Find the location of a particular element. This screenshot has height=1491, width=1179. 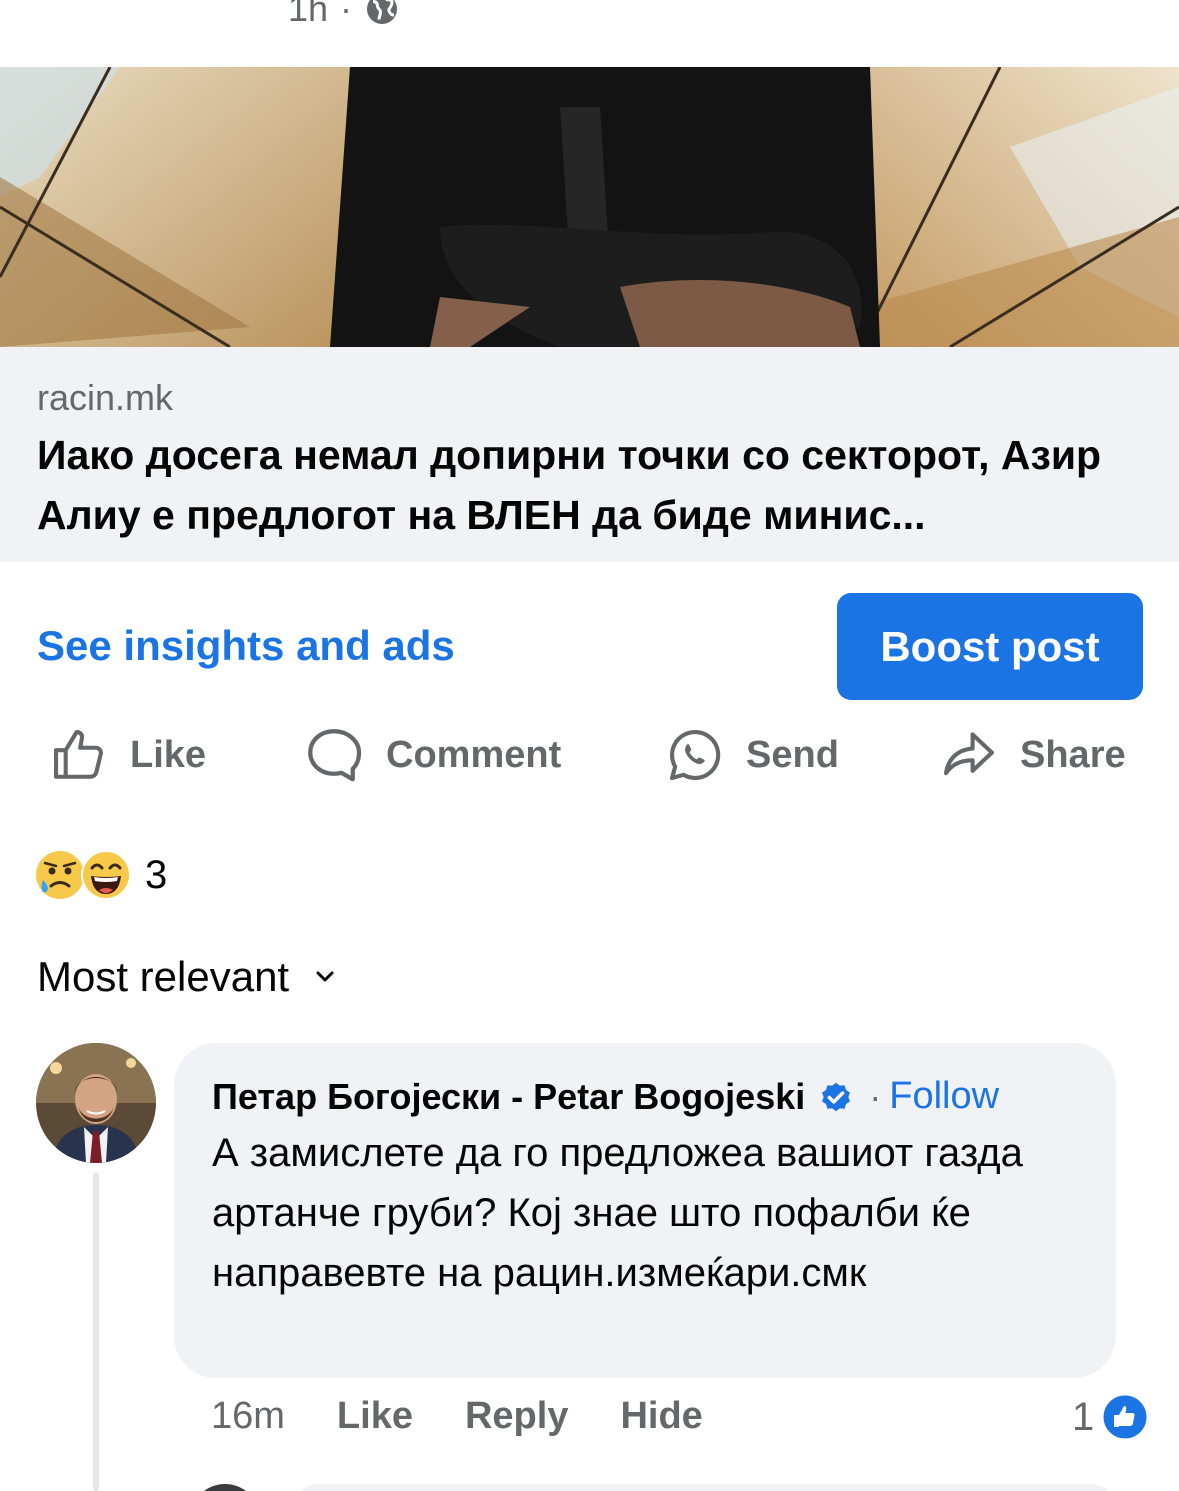

avatar is located at coordinates (96, 1103).